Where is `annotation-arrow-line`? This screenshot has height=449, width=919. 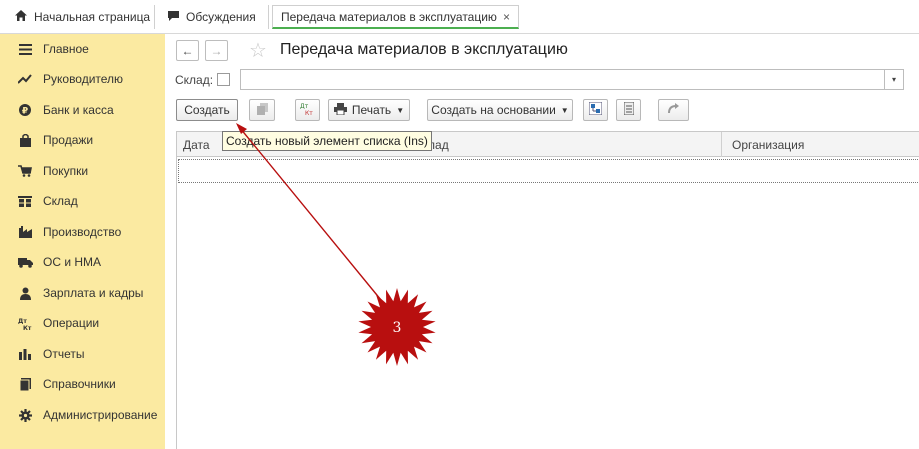 annotation-arrow-line is located at coordinates (310, 214).